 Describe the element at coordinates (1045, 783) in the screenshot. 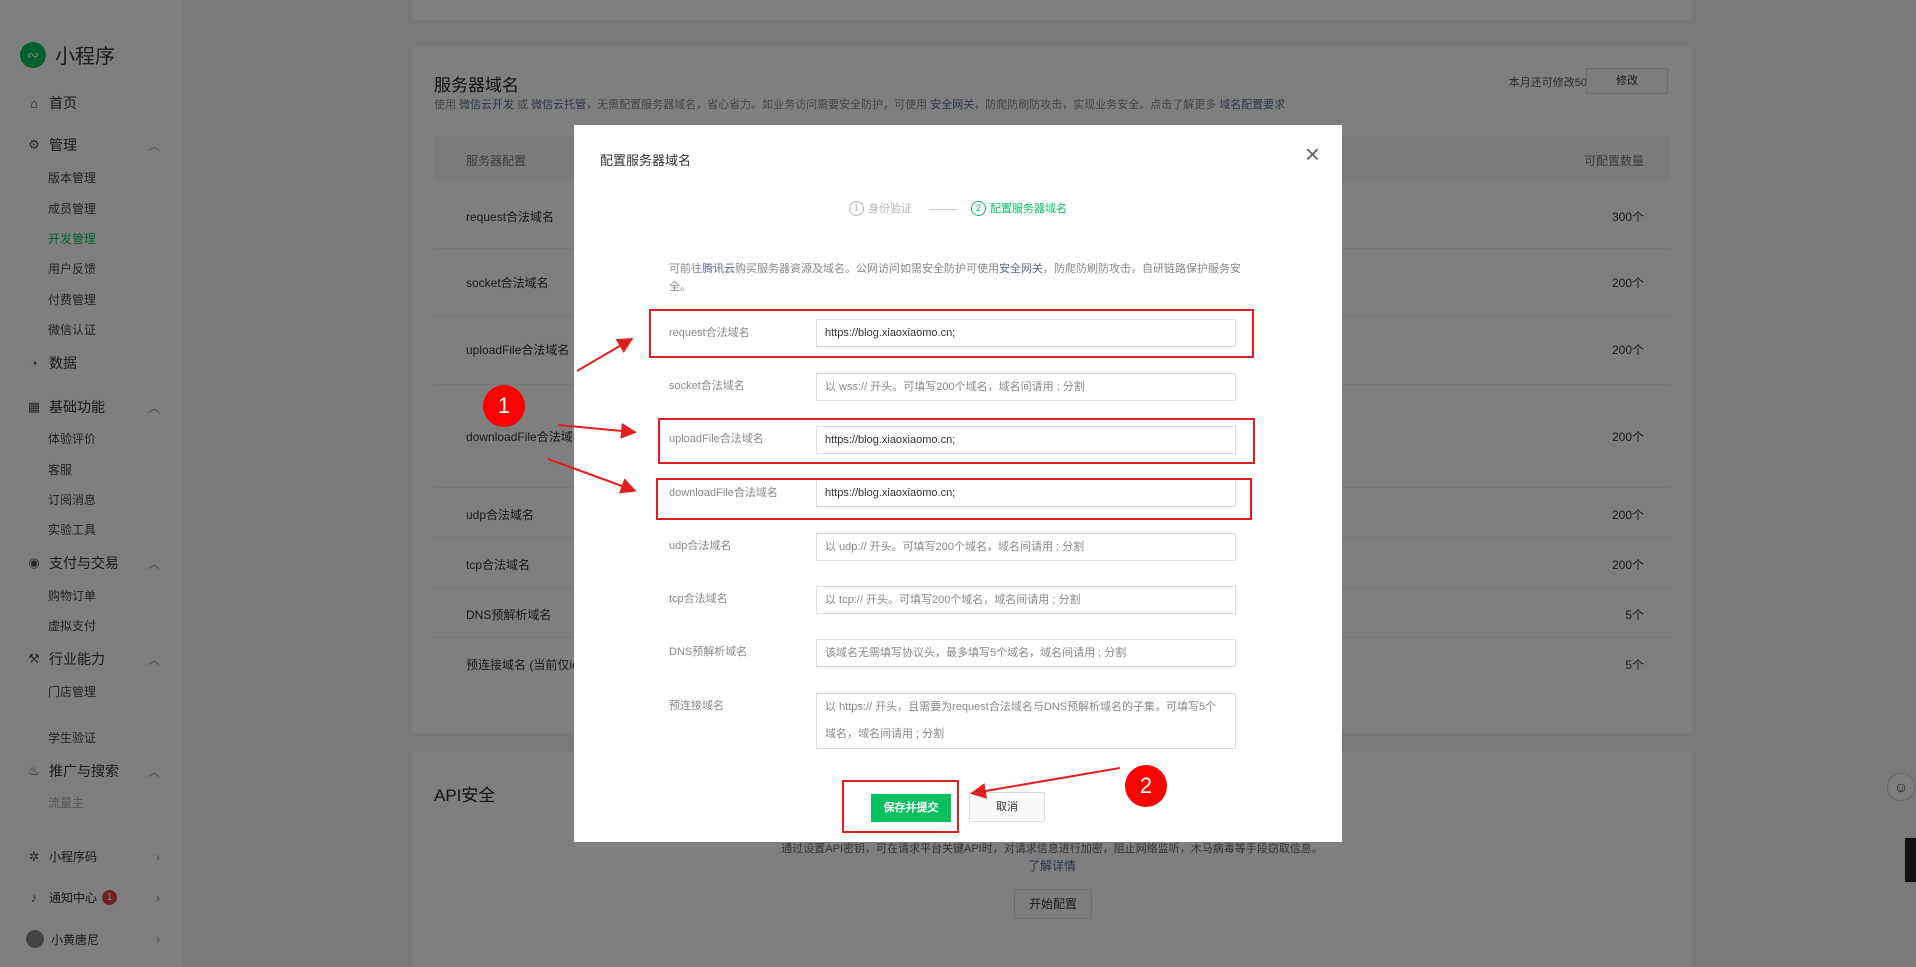

I see `arrow-to-save` at that location.